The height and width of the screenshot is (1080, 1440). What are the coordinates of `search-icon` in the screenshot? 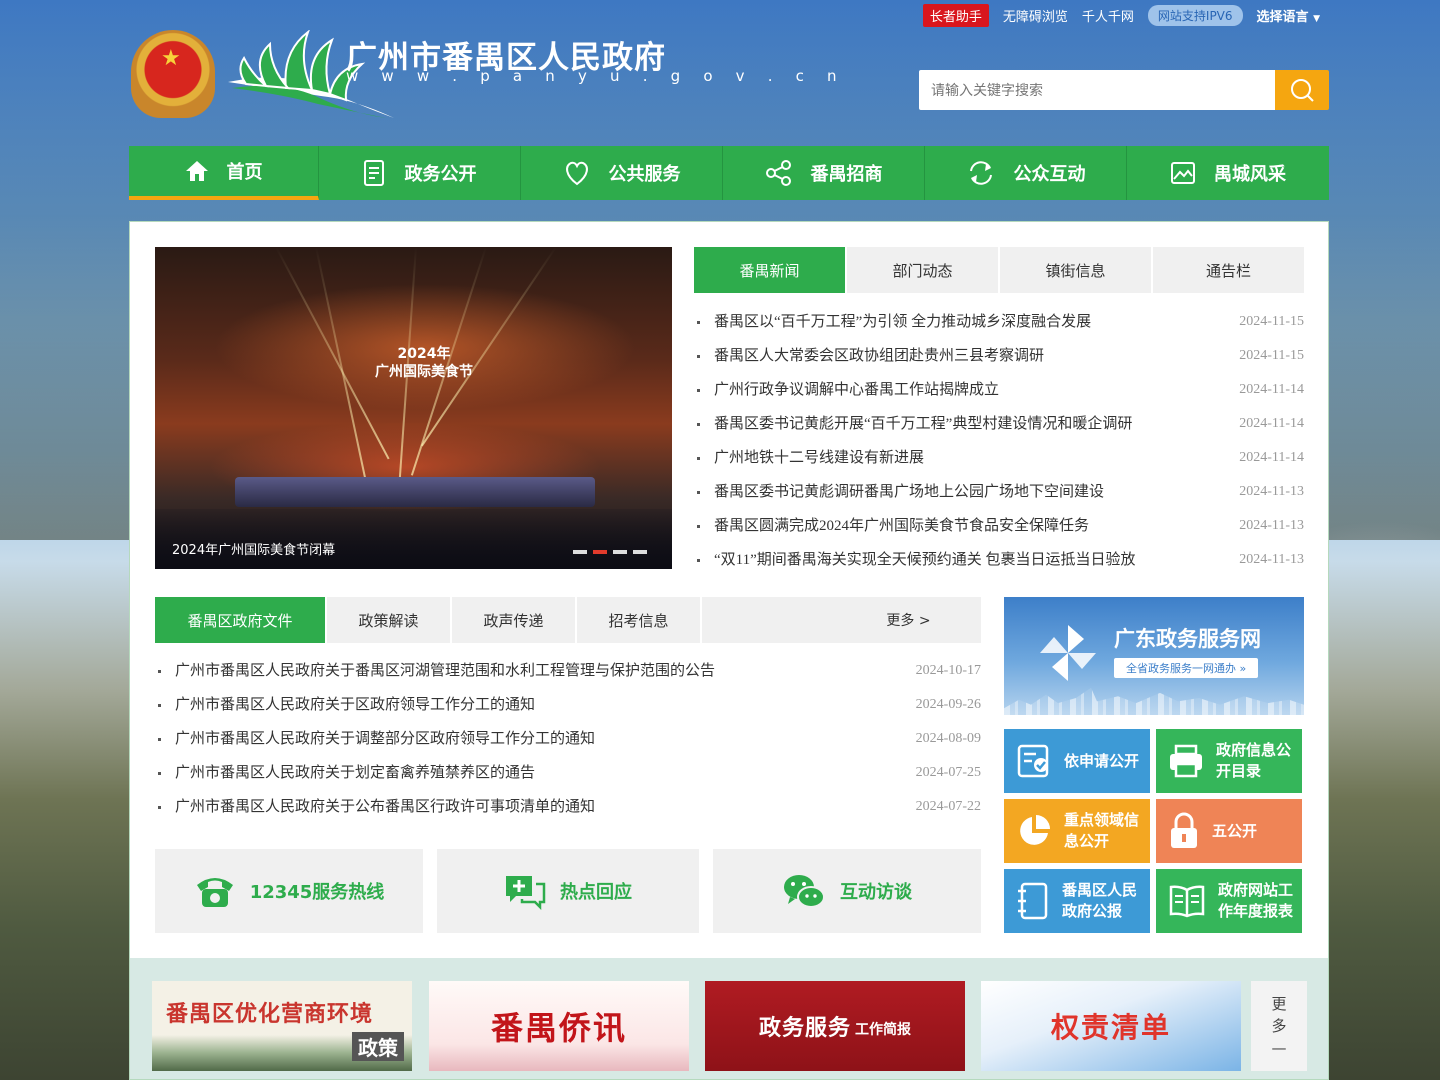 It's located at (1302, 90).